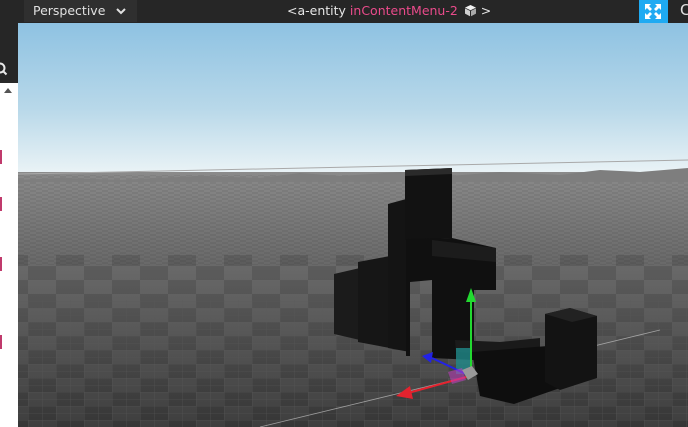  Describe the element at coordinates (8, 90) in the screenshot. I see `caret-up-icon` at that location.